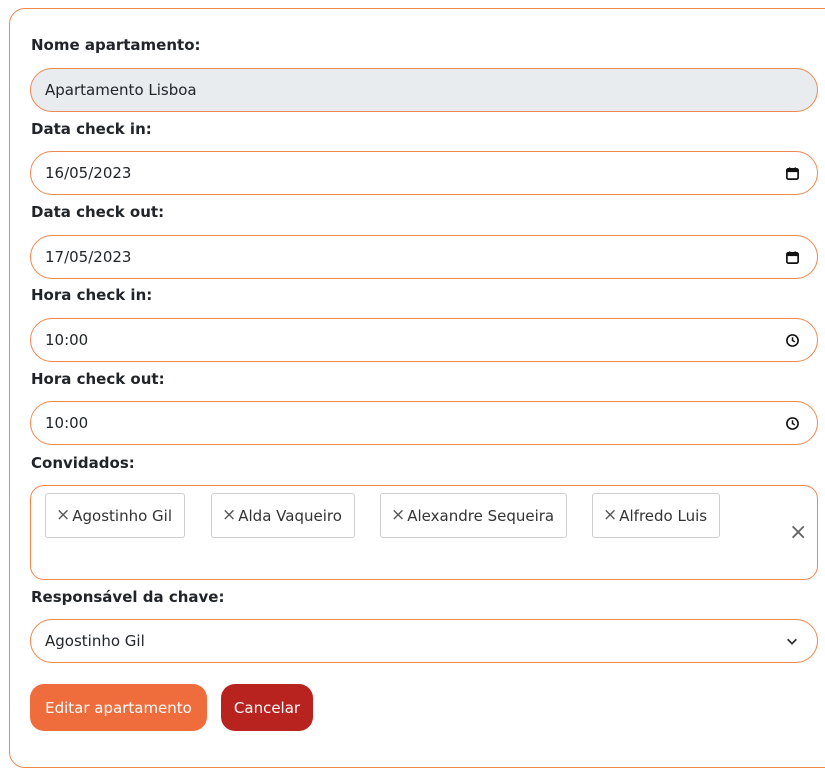 This screenshot has height=768, width=825. Describe the element at coordinates (92, 295) in the screenshot. I see `checkin-time-label: Hora check in:` at that location.